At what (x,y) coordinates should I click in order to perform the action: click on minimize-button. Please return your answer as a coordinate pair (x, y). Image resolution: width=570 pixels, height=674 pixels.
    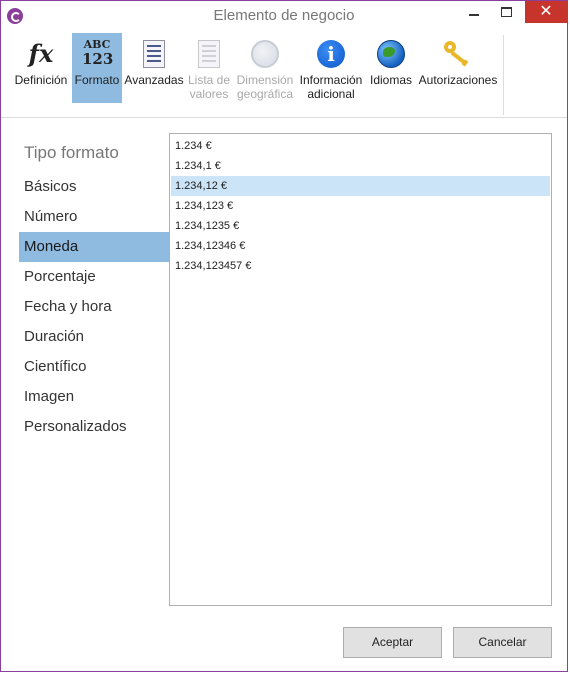
    Looking at the image, I should click on (474, 12).